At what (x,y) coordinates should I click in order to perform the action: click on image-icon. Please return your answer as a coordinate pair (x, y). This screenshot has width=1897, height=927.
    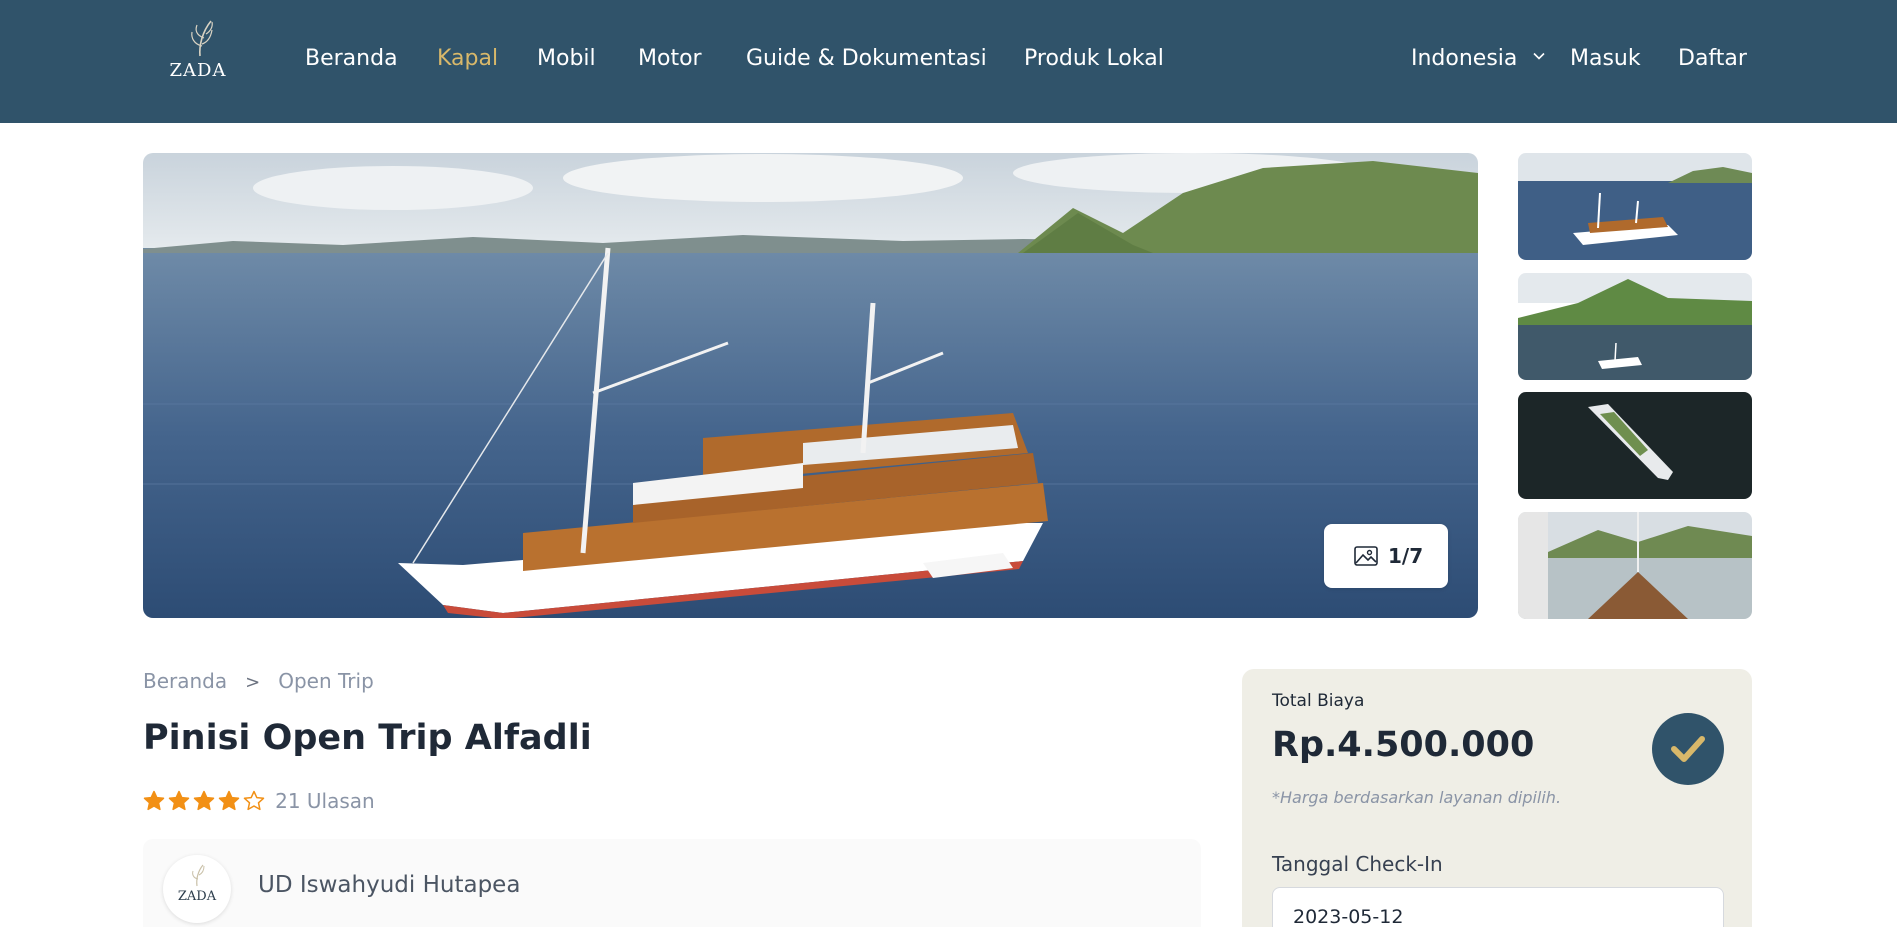
    Looking at the image, I should click on (1366, 556).